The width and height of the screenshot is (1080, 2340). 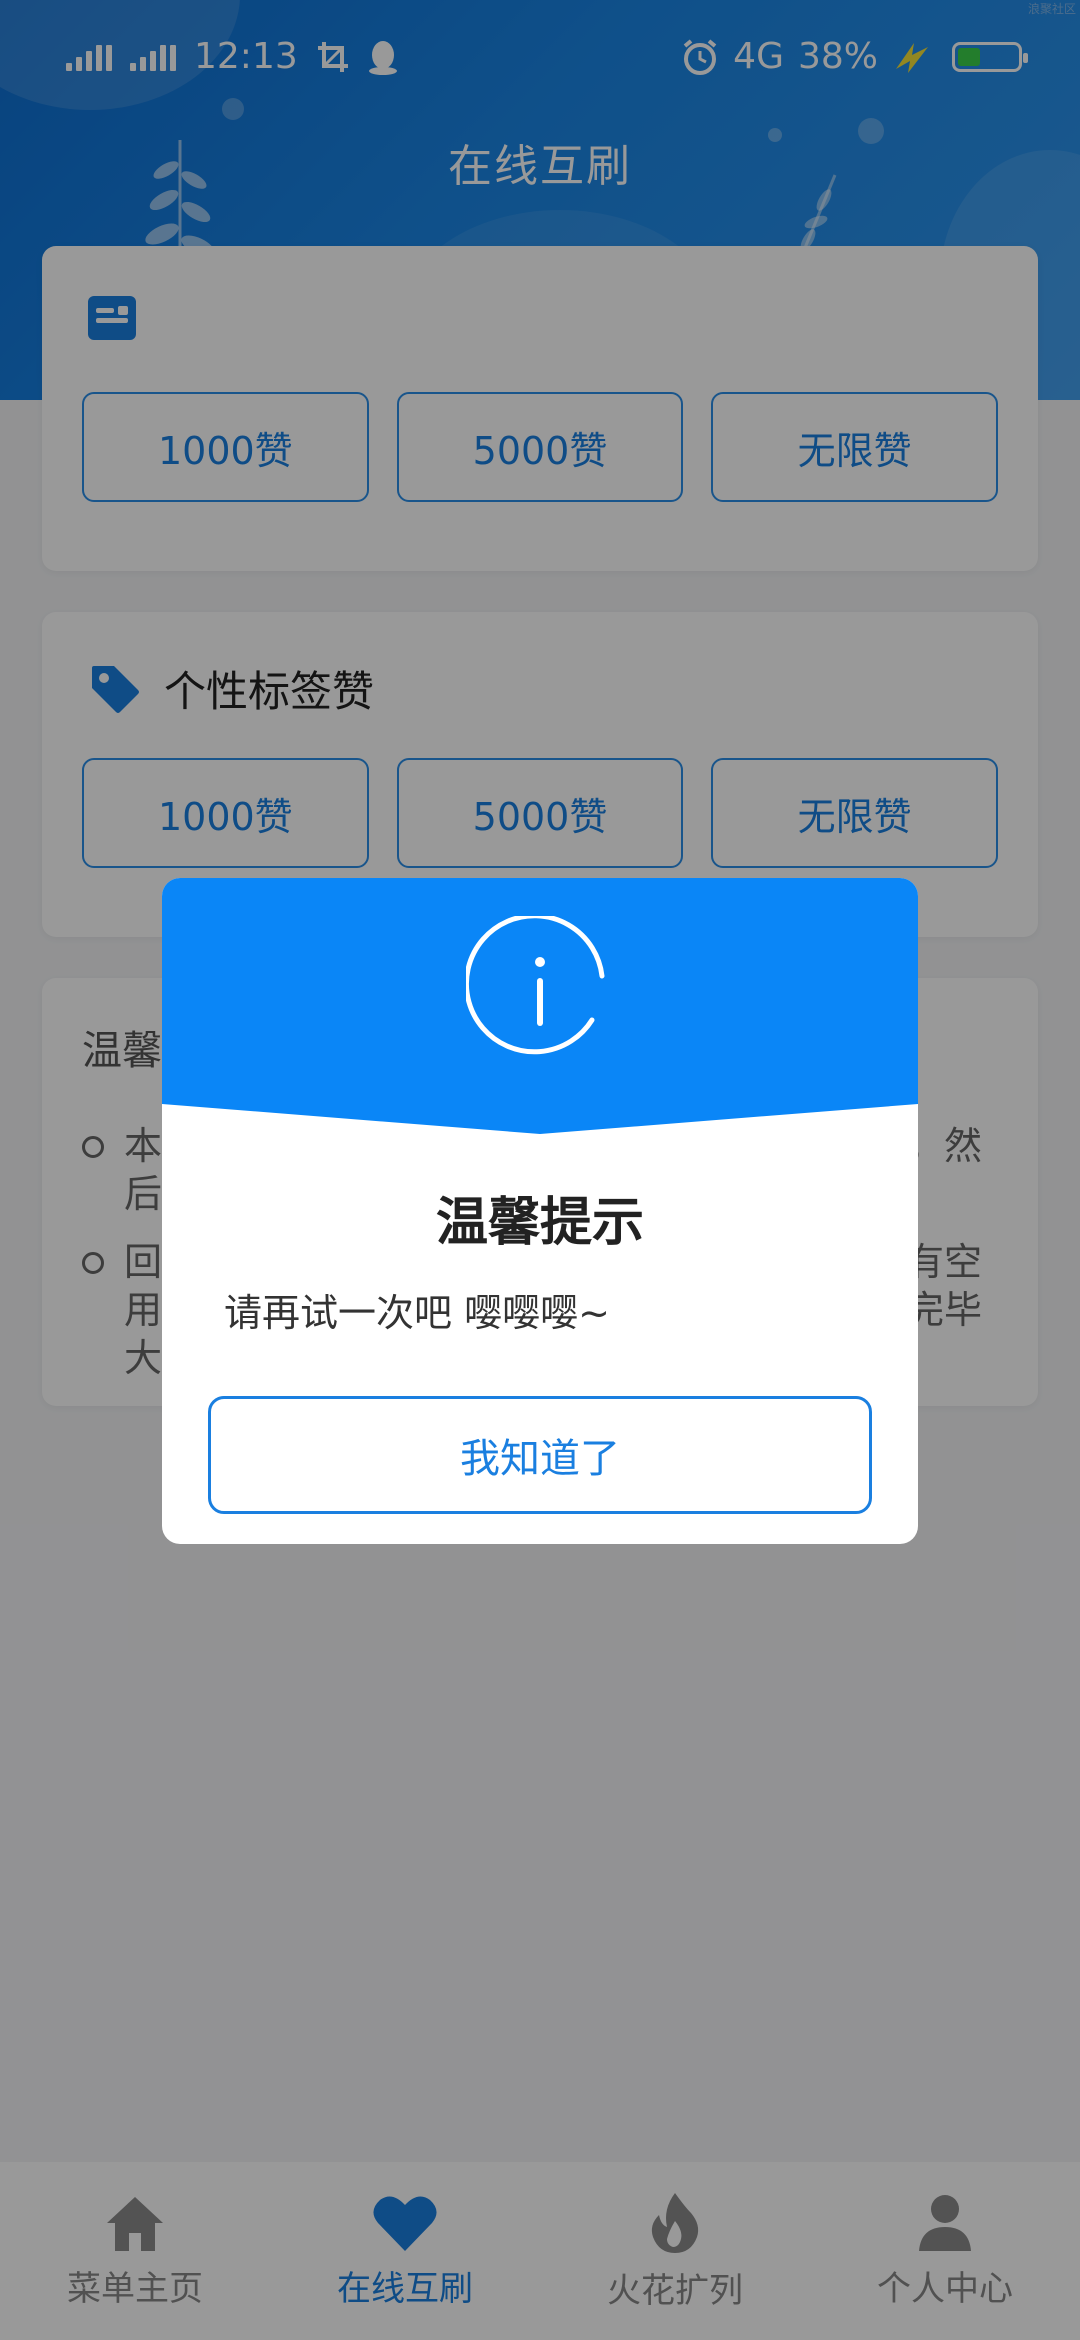 What do you see at coordinates (540, 1455) in the screenshot?
I see `confirm-button: 我知道了` at bounding box center [540, 1455].